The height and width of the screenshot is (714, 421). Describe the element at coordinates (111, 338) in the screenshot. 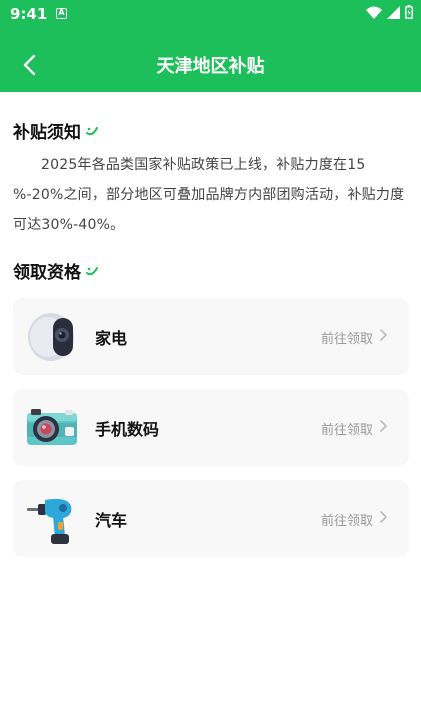

I see `category-label: 家电` at that location.